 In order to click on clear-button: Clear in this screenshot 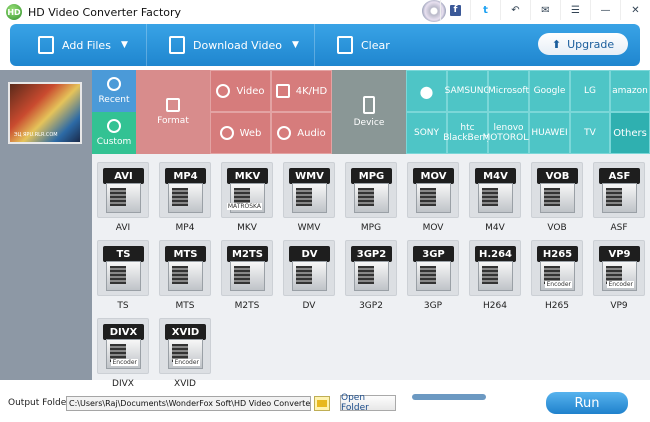, I will do `click(360, 45)`.